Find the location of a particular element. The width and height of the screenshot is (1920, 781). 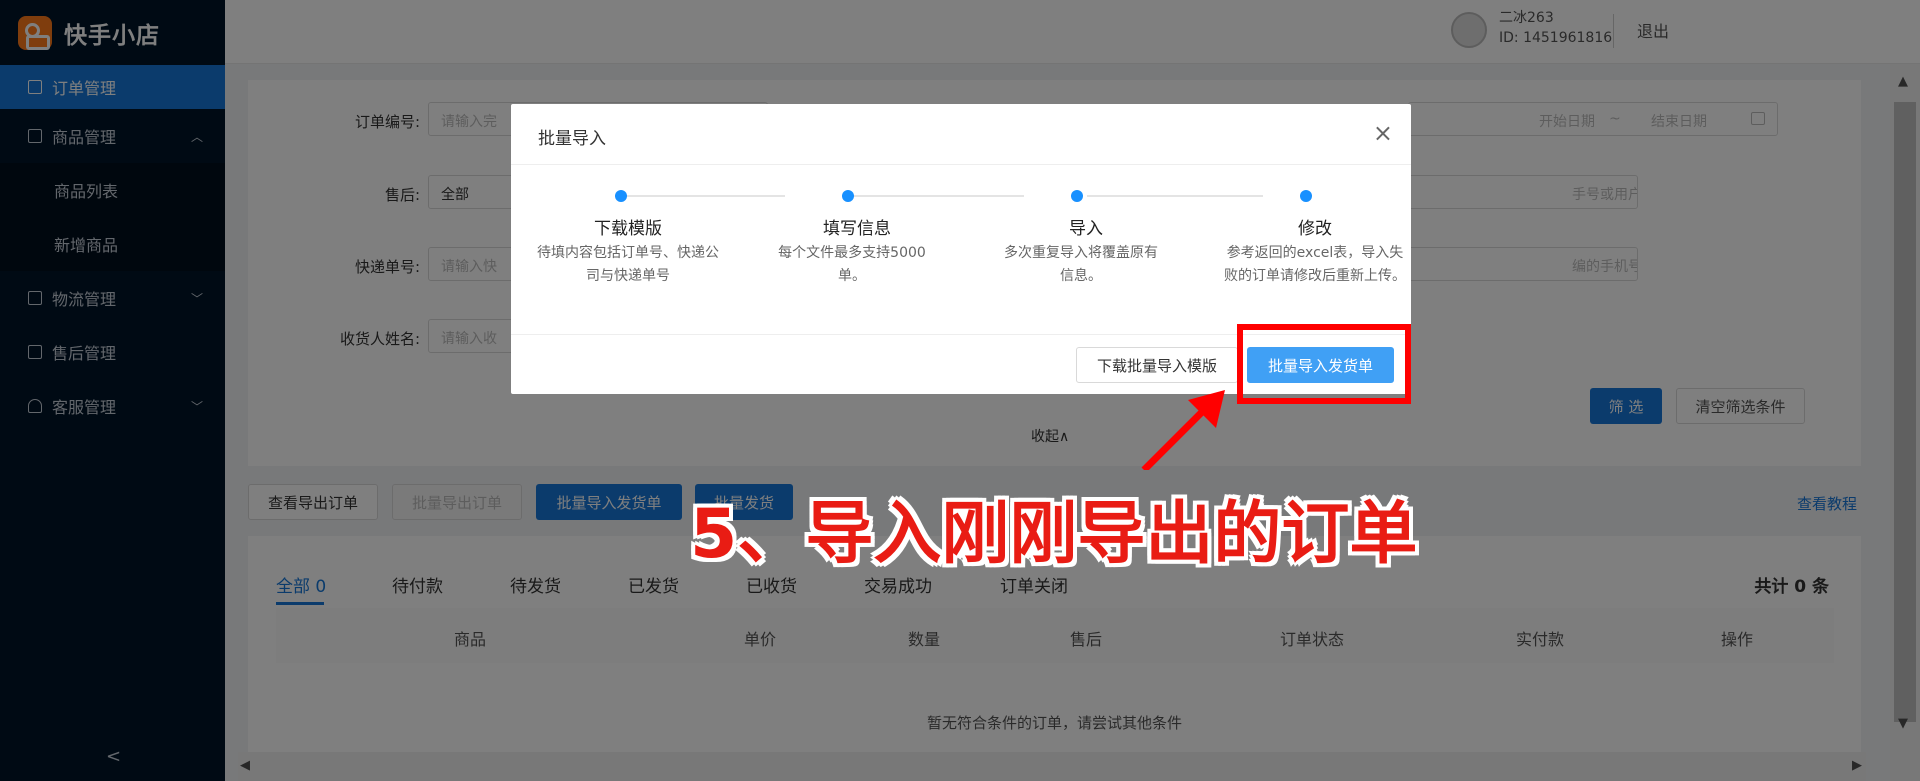

step-description: 参考返回的excel表，导入失败的订单请修改后重新上传。 is located at coordinates (1315, 264).